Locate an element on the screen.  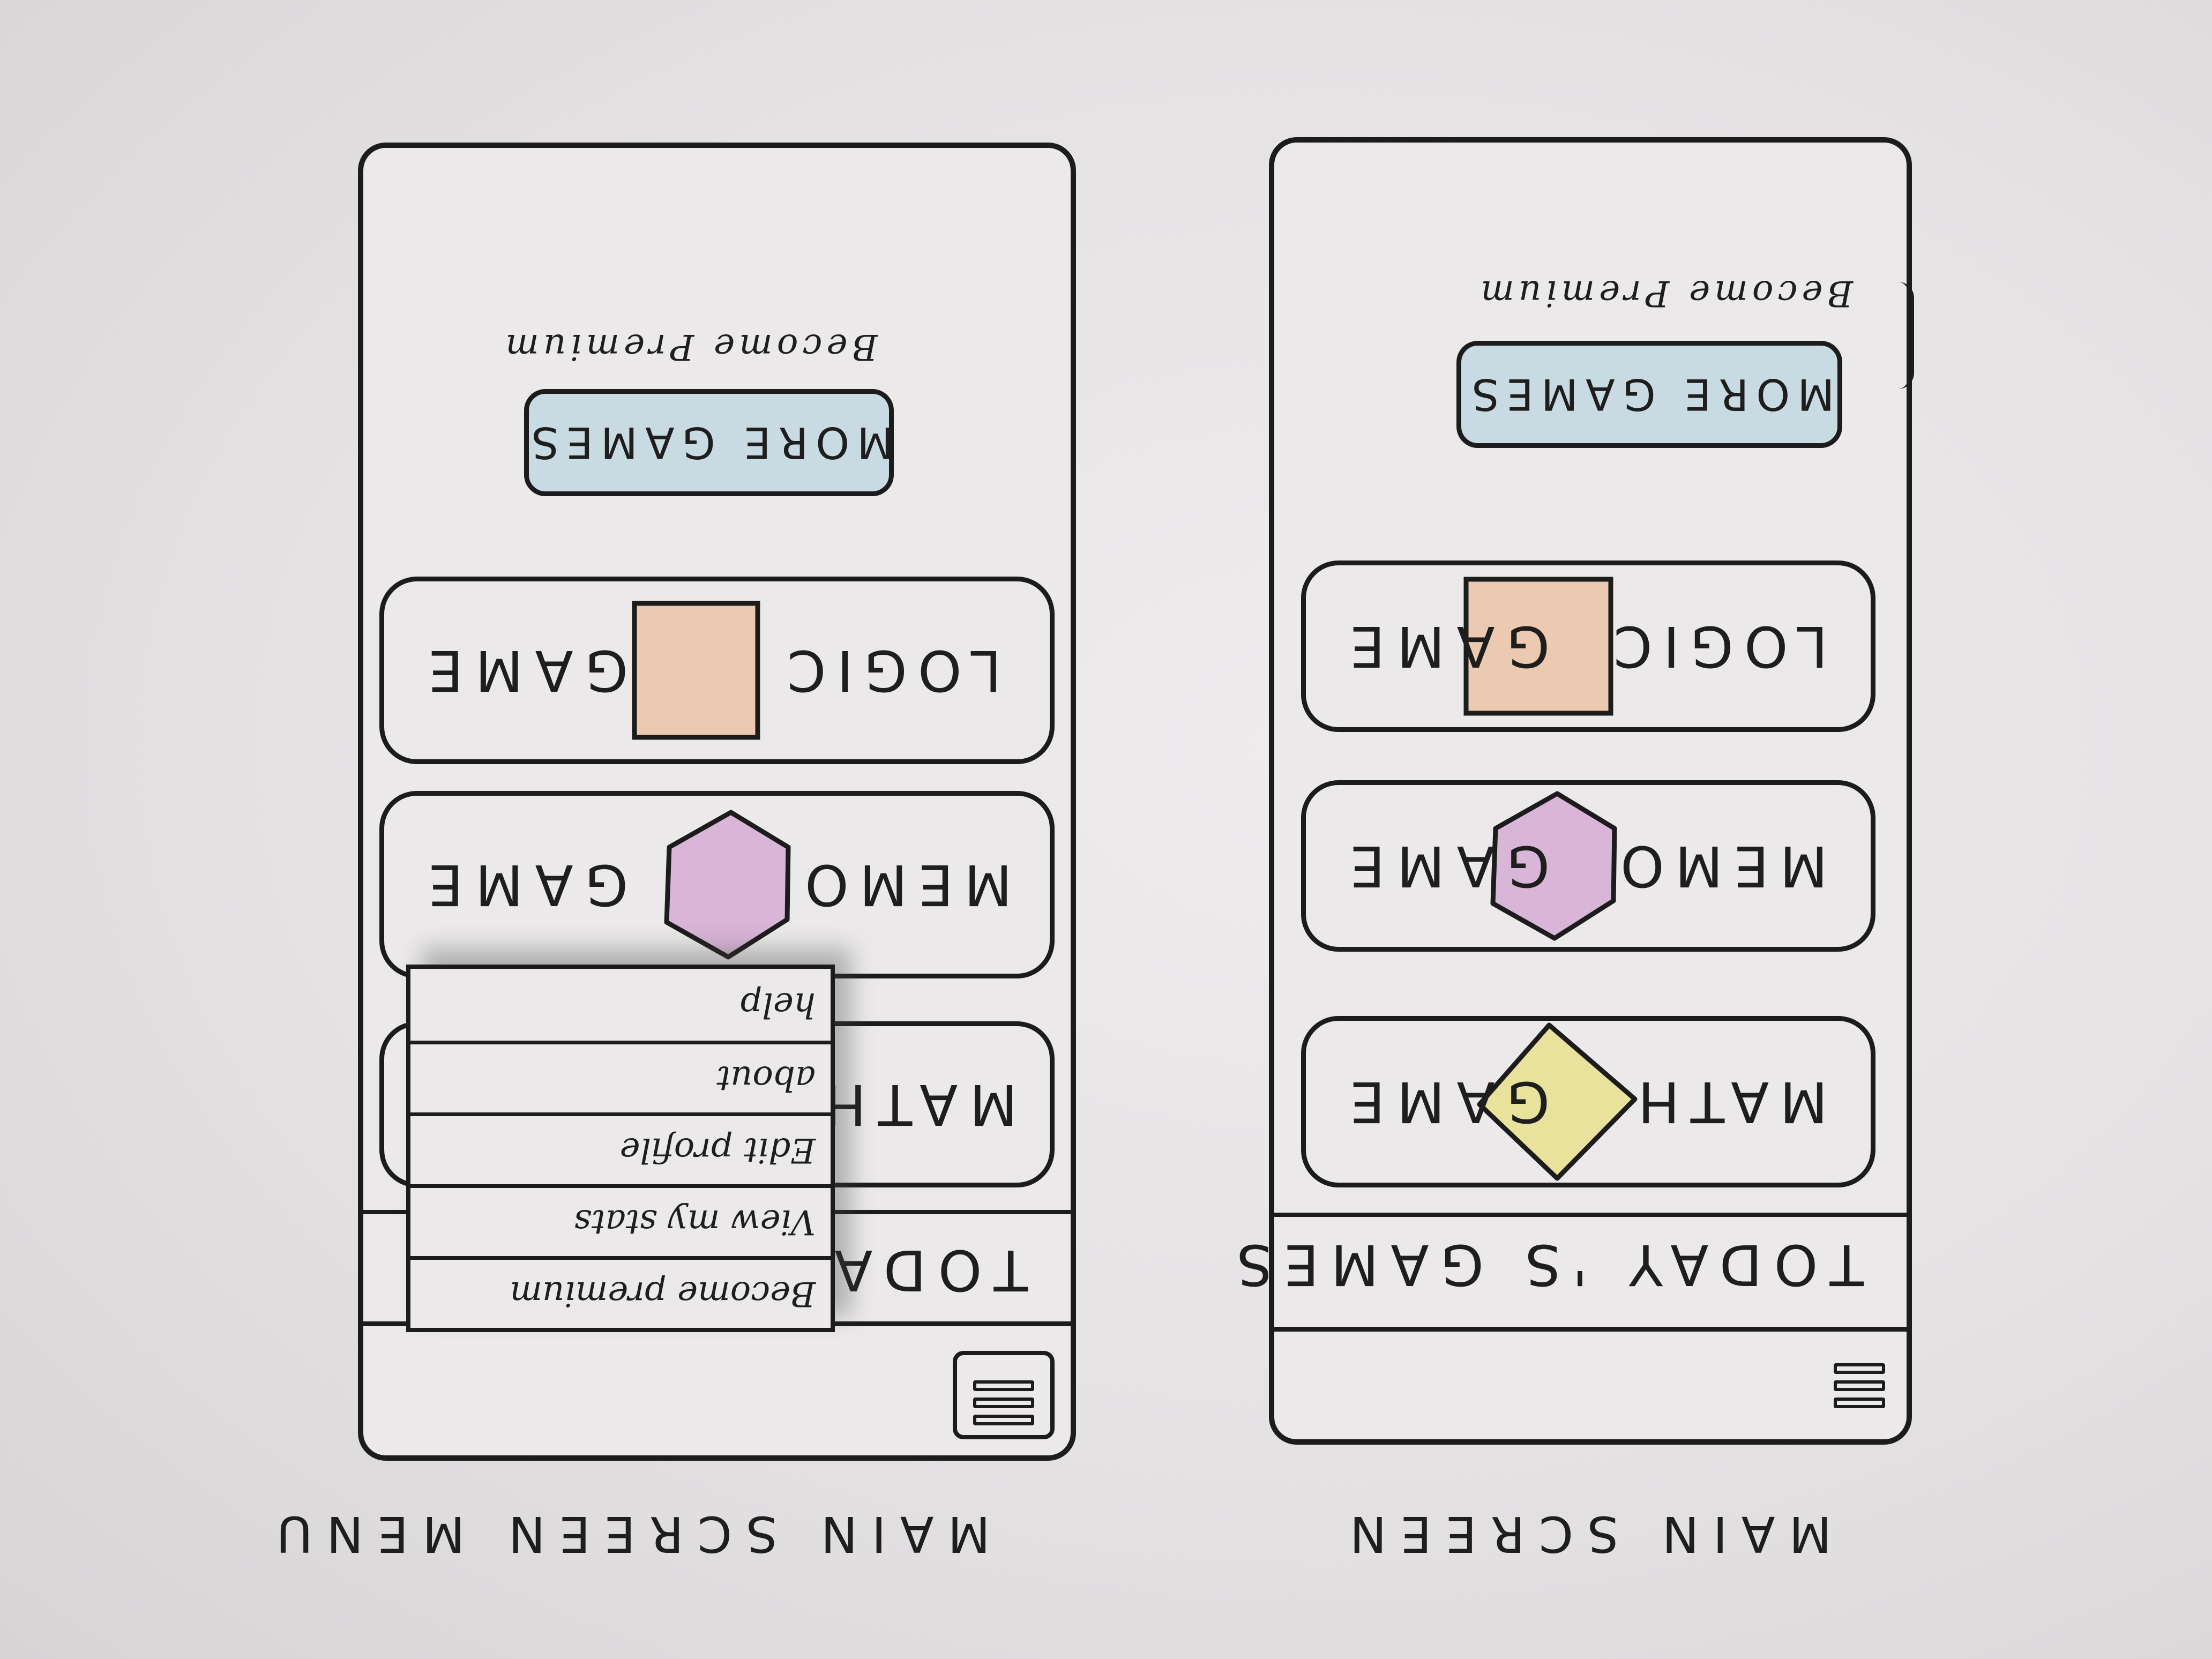
section-title: TODAY 'S GAMES is located at coordinates (1544, 1264).